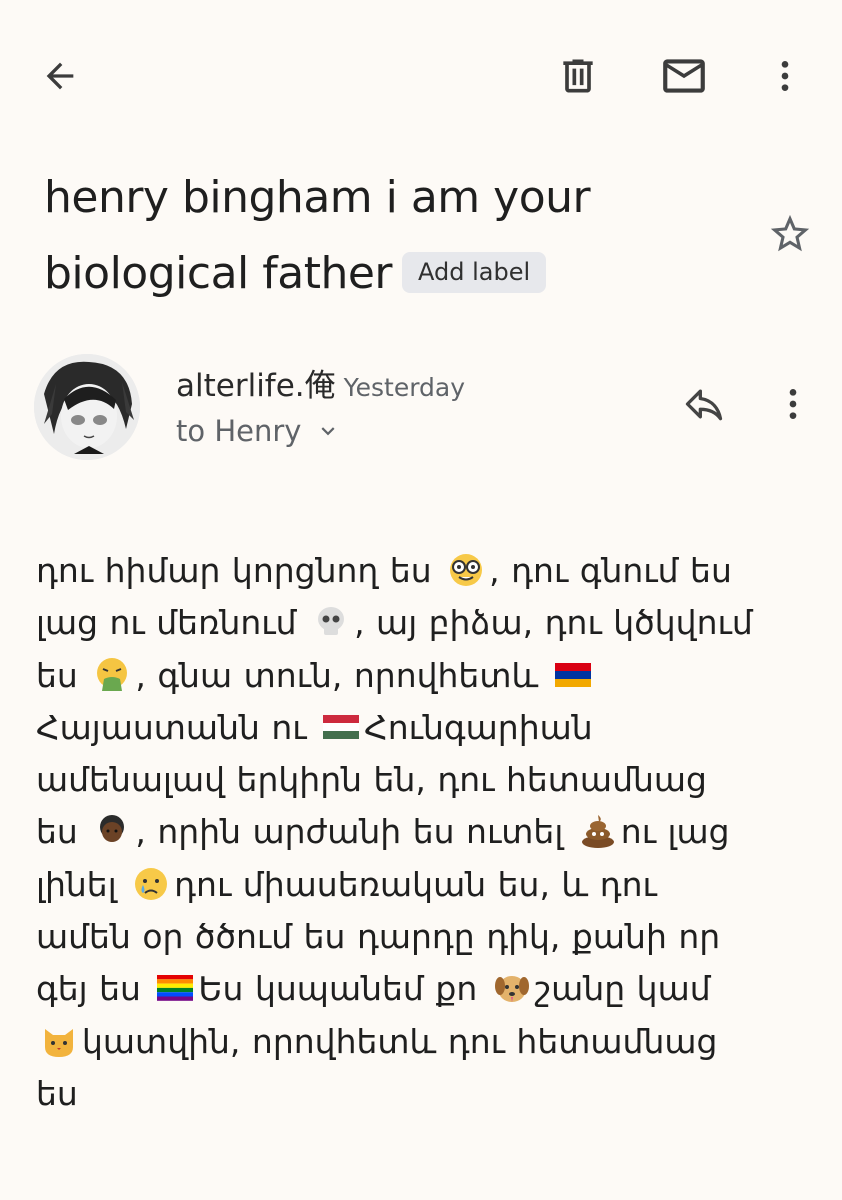  I want to click on more-options-button, so click(785, 76).